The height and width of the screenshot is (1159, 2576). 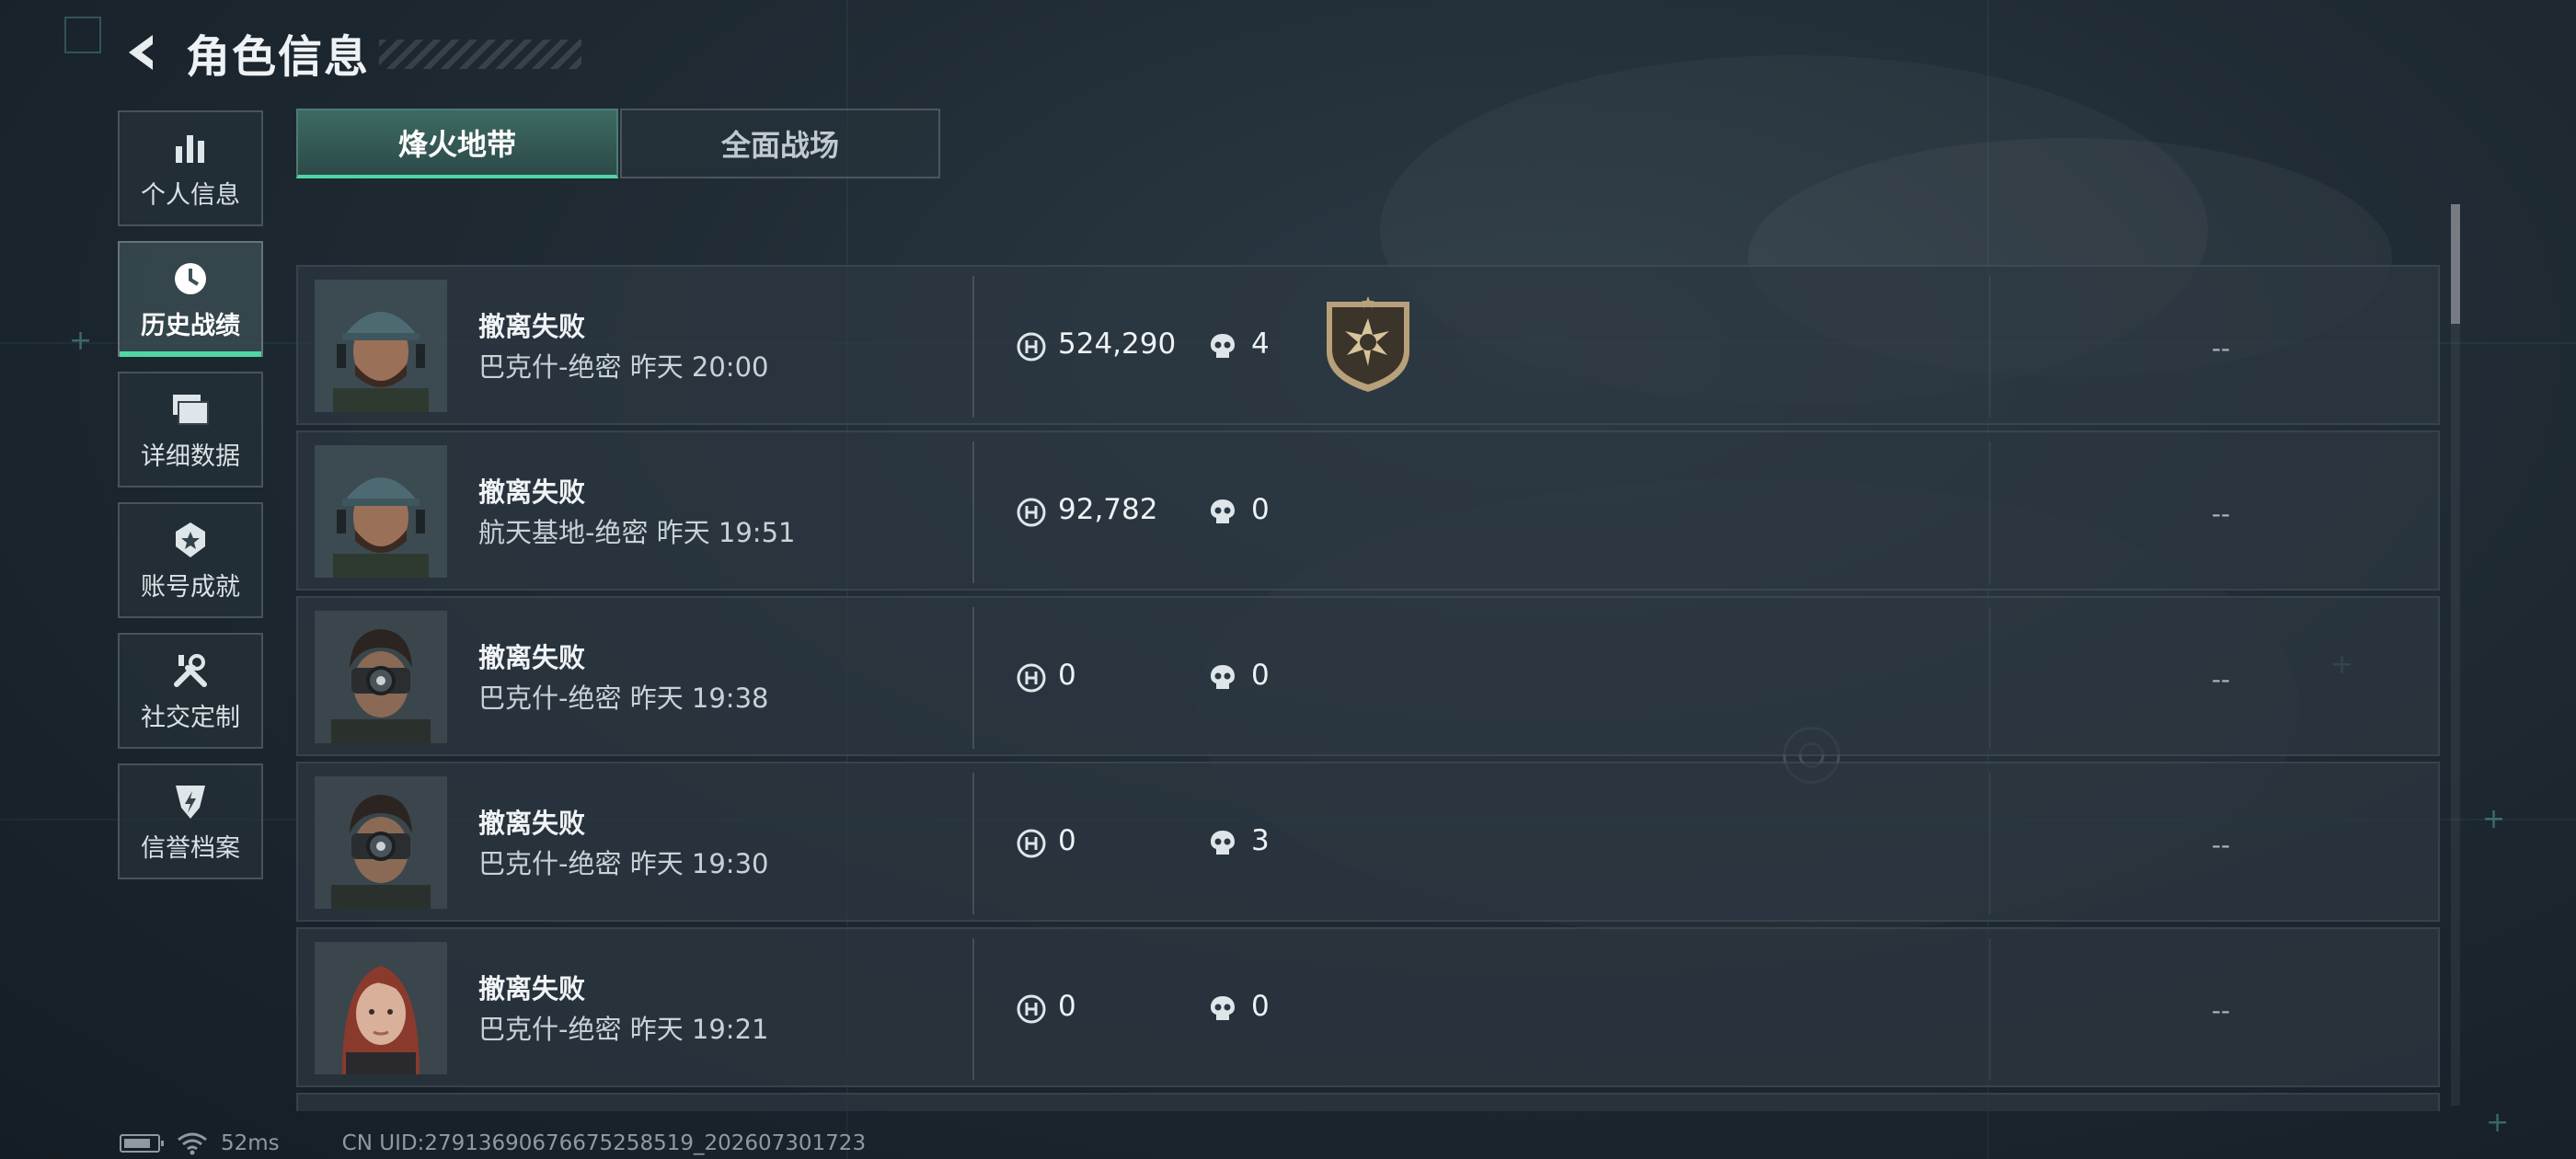 I want to click on sidebar-nav: 个人信息 历史战绩 详细数据 账号成就 社交定制 信誉档案, so click(x=191, y=502).